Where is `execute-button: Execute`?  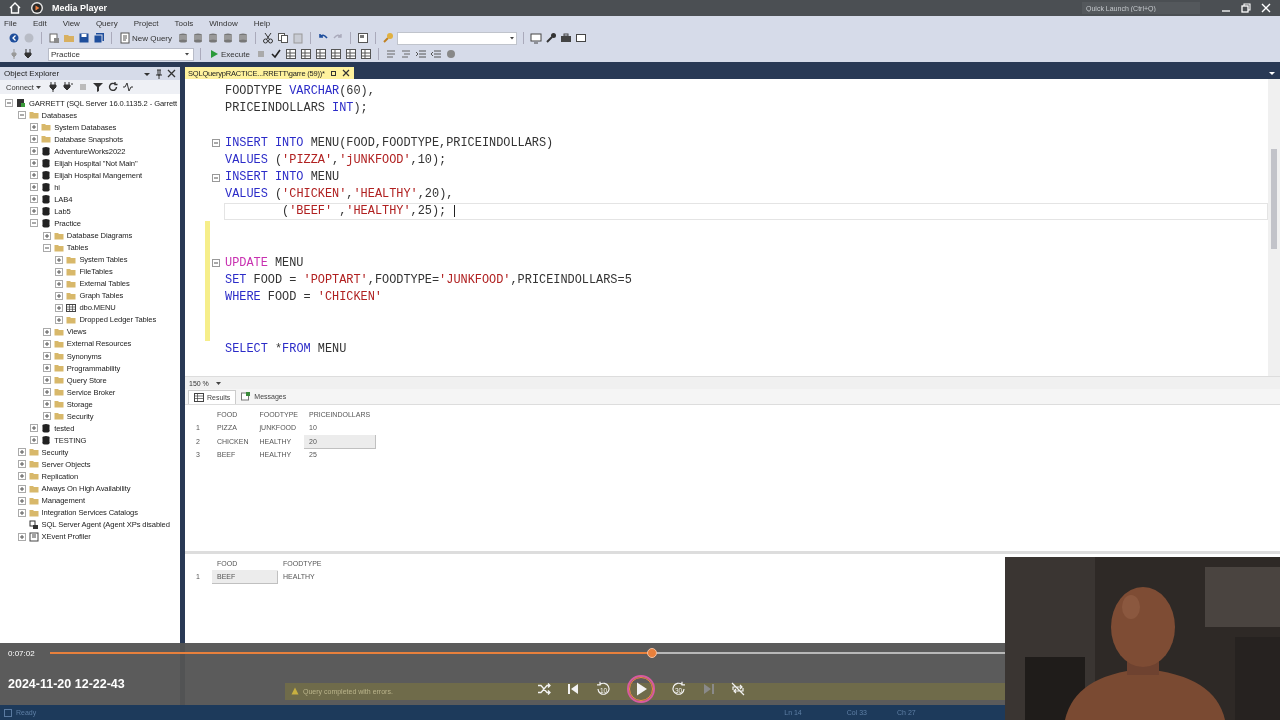 execute-button: Execute is located at coordinates (229, 54).